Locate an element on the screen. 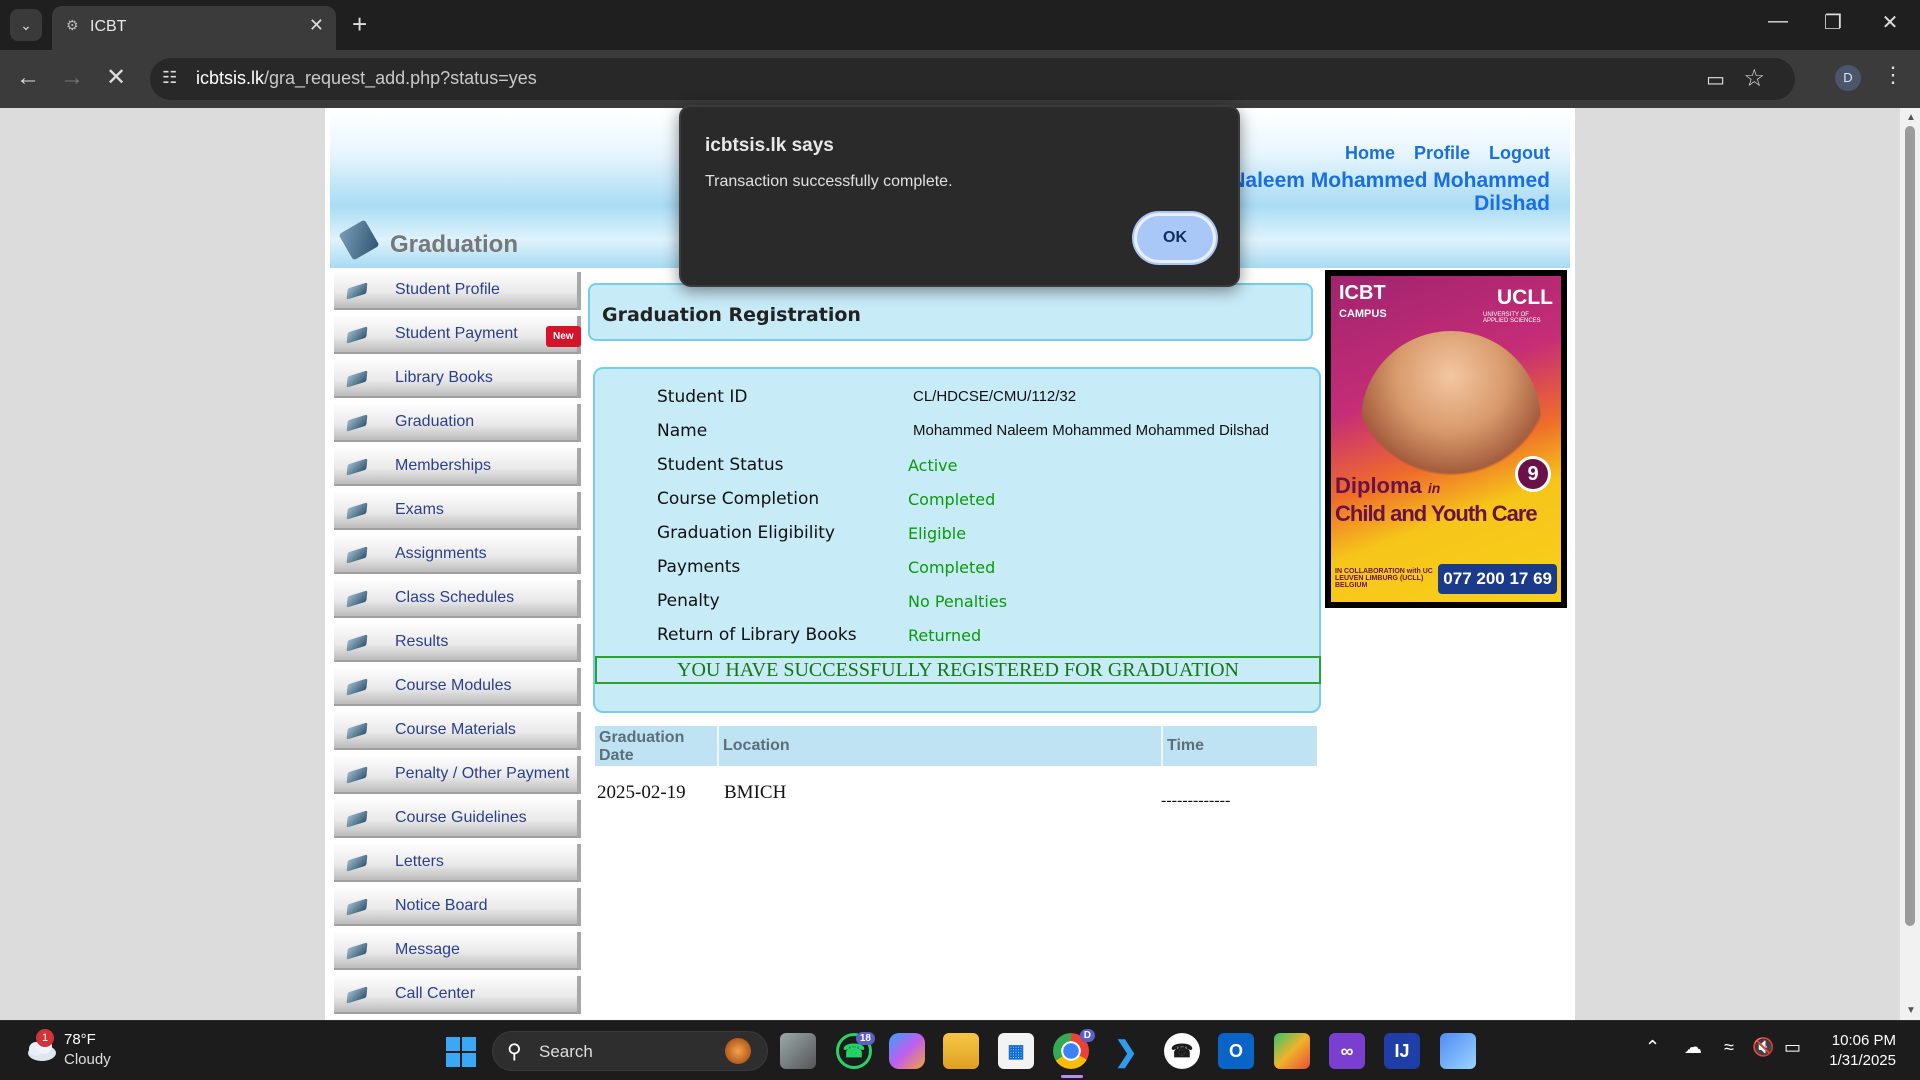 The width and height of the screenshot is (1920, 1080). clock-date: 1/31/2025 is located at coordinates (1862, 1060).